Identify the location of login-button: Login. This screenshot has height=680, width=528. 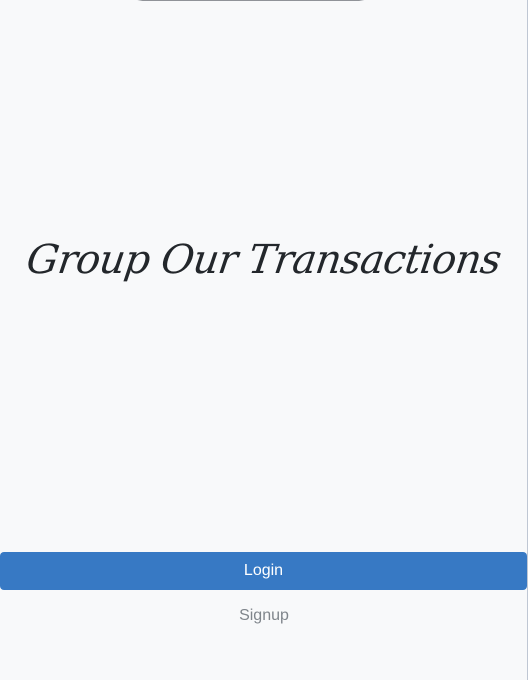
(263, 571).